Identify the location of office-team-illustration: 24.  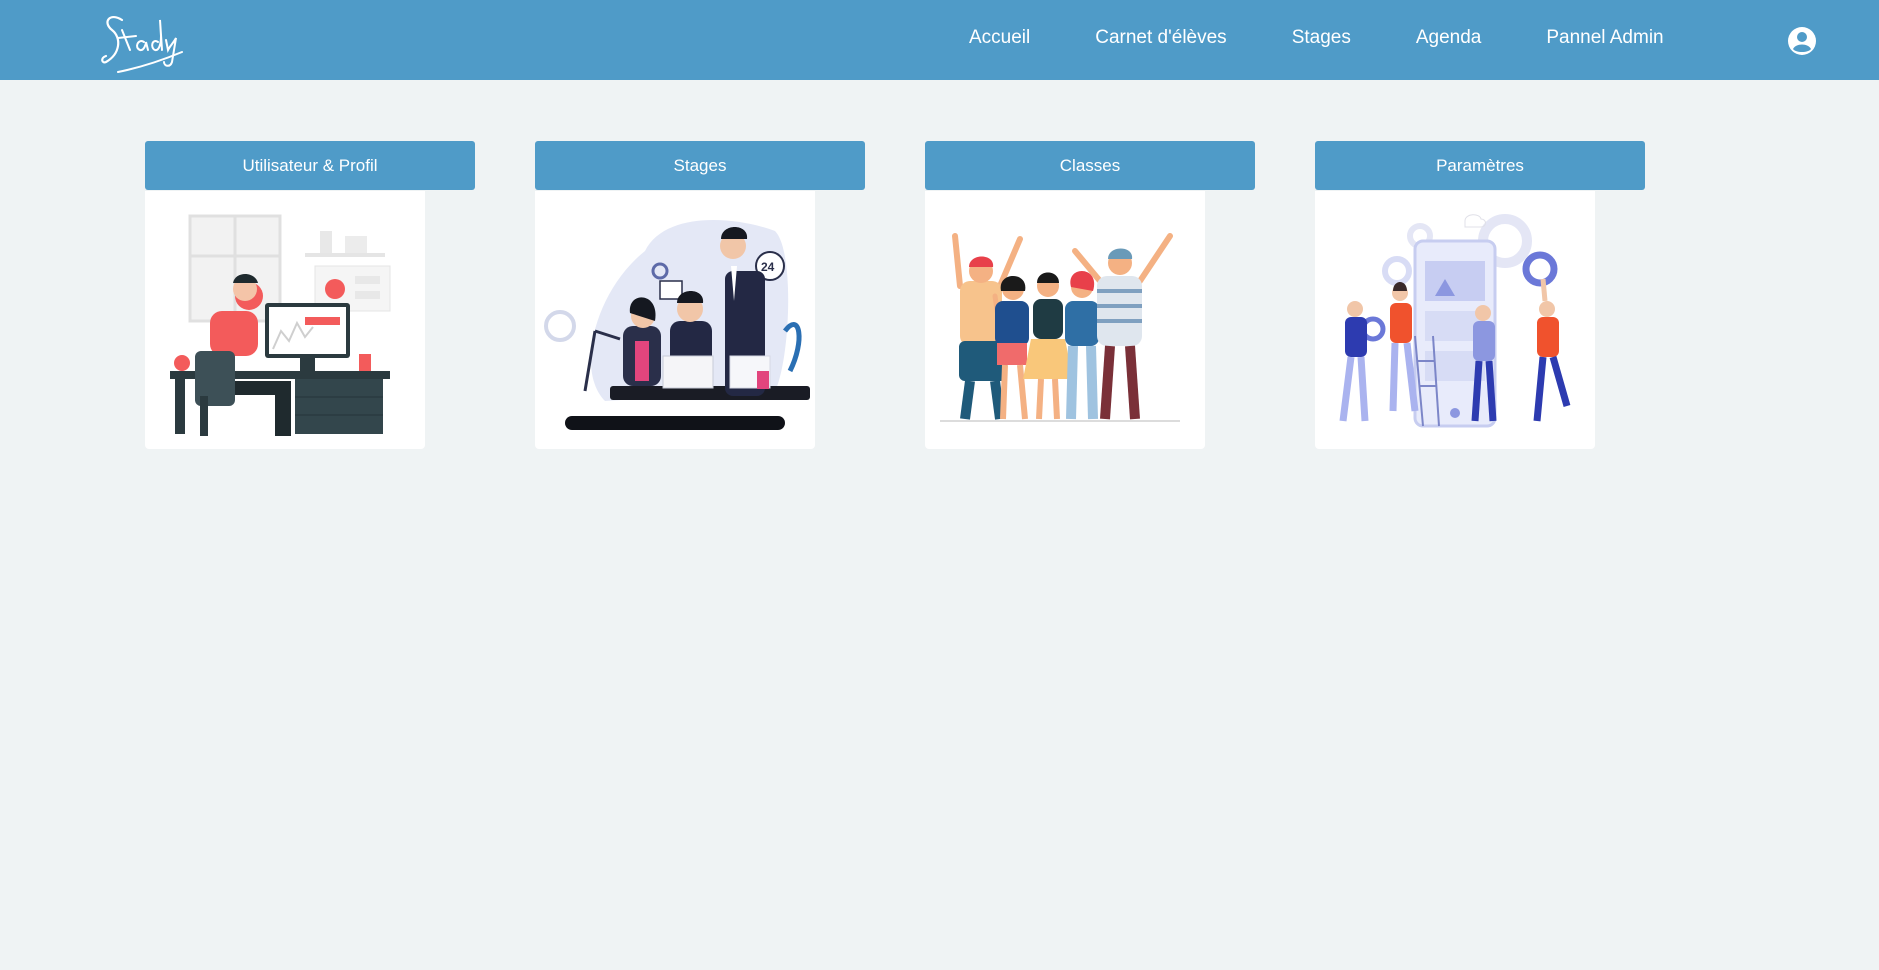
(675, 320).